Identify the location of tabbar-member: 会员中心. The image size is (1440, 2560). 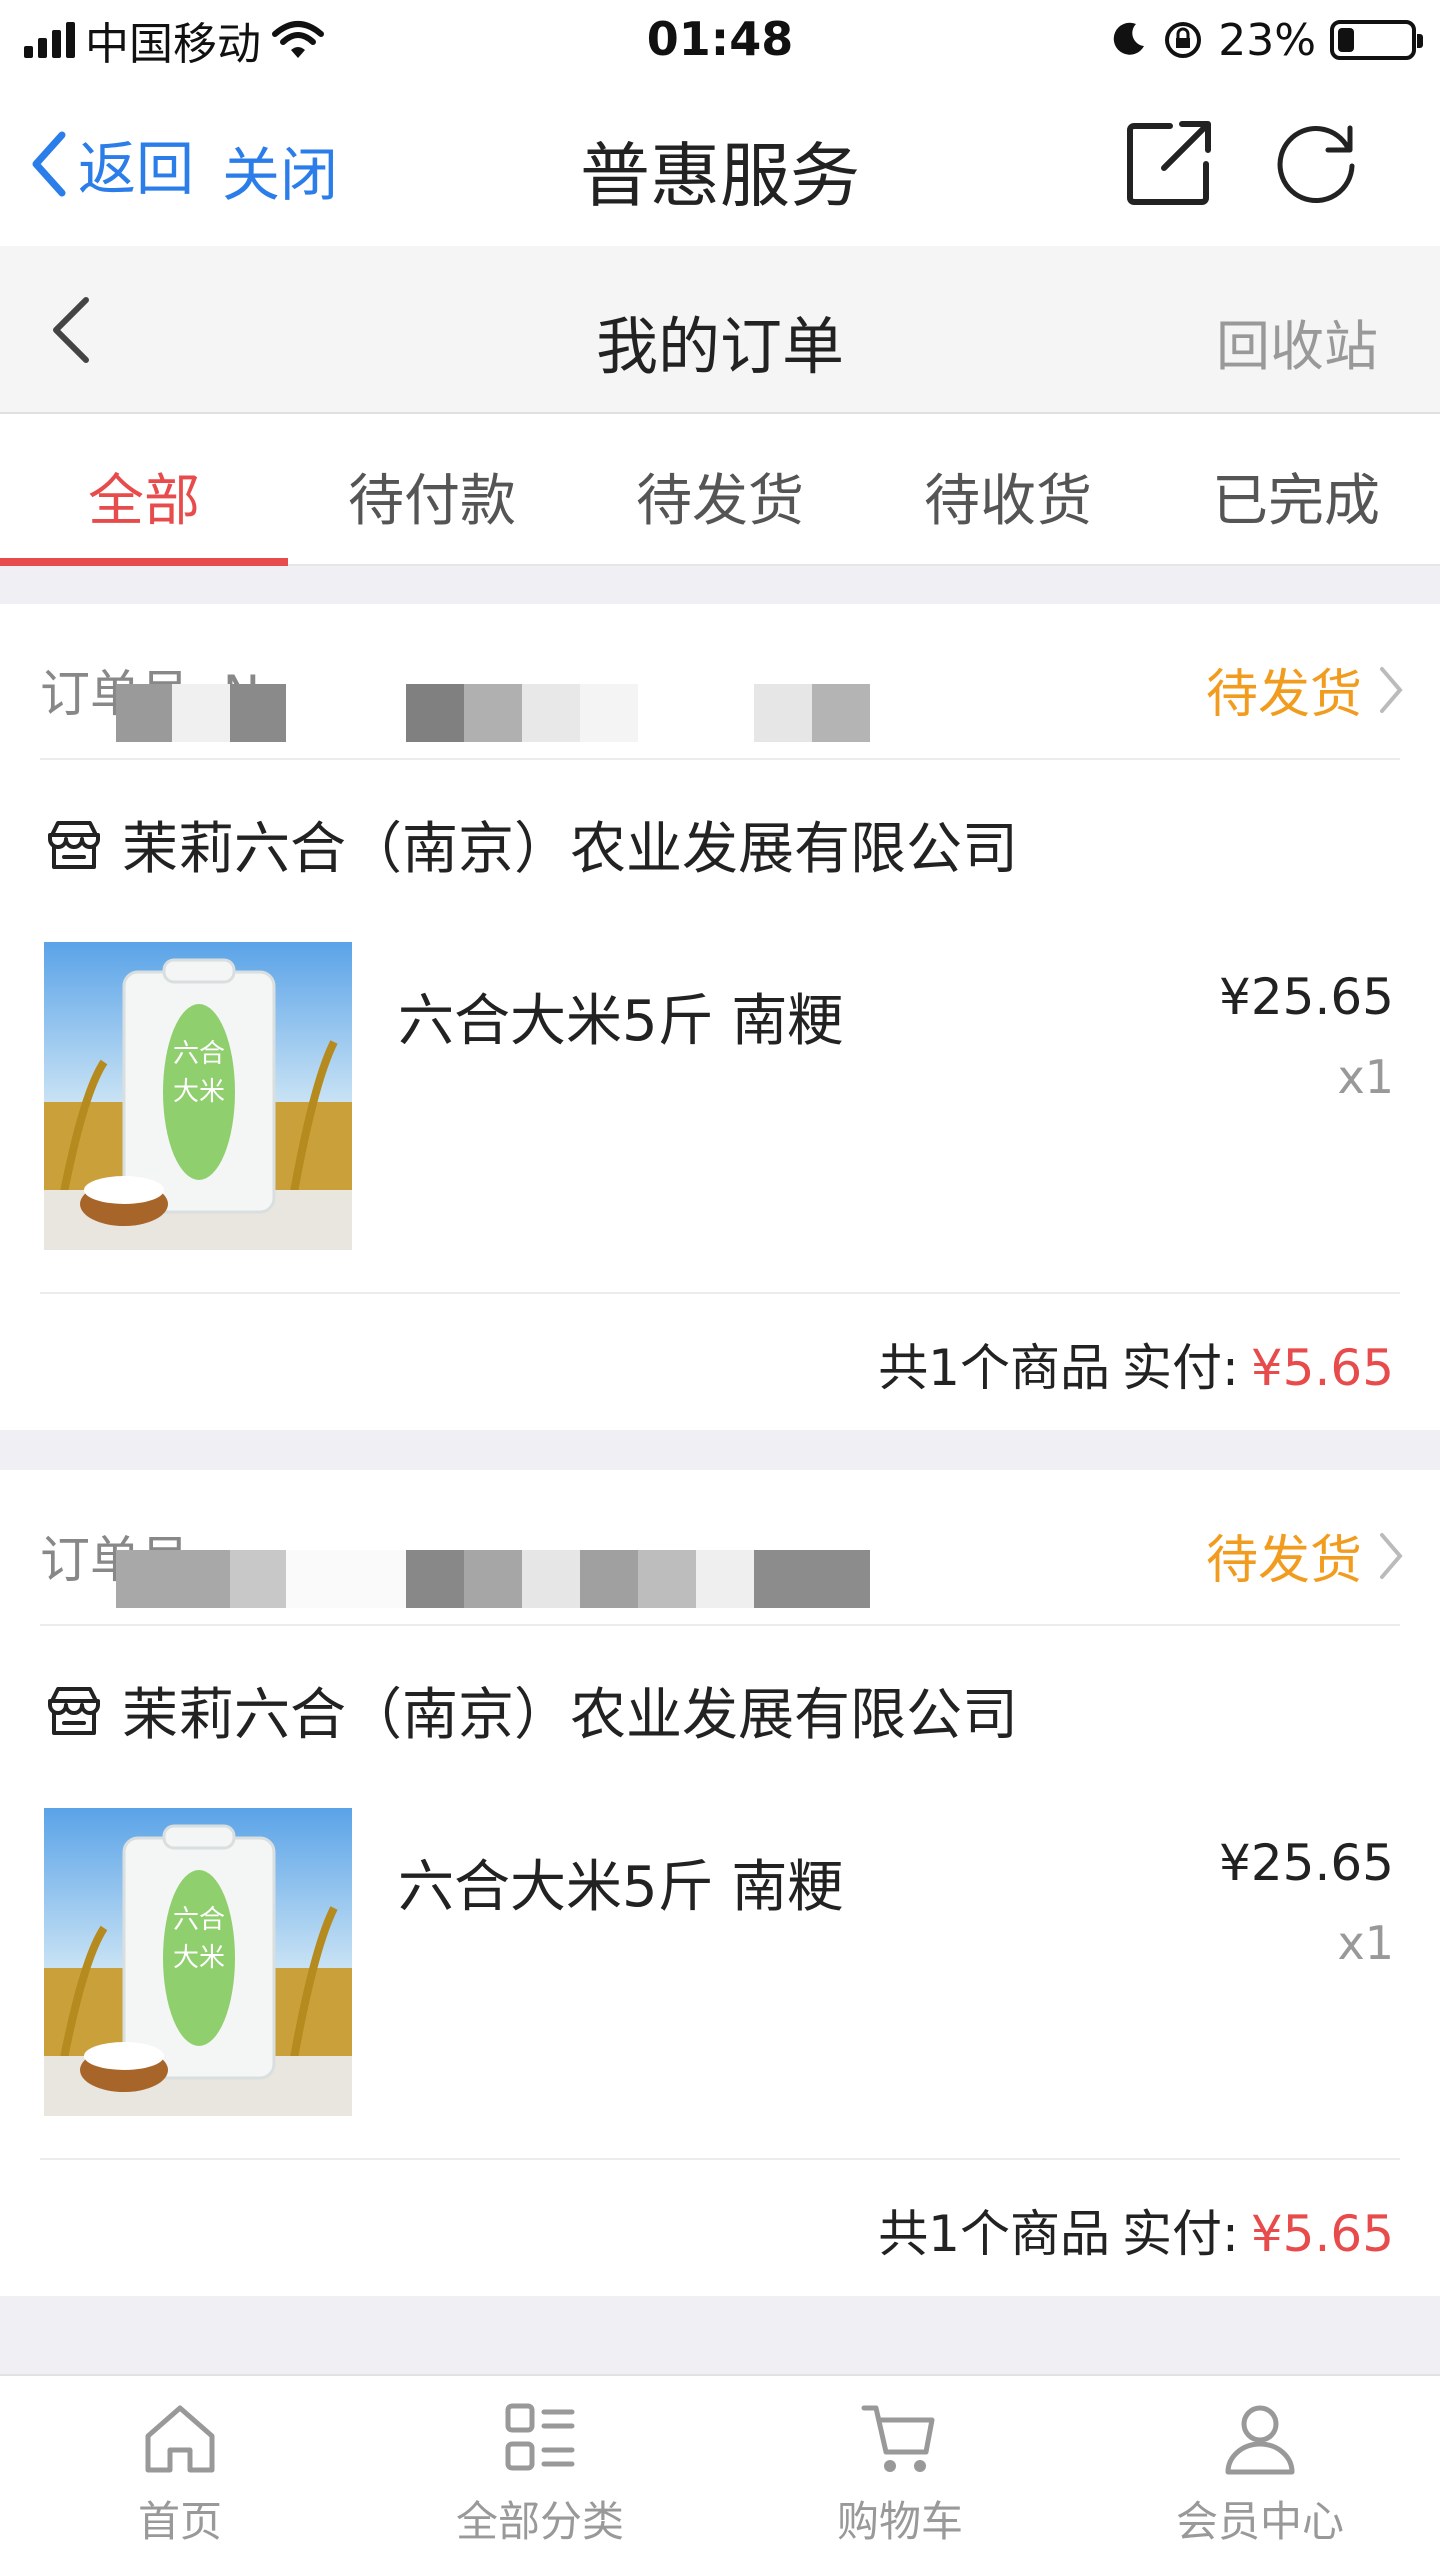
(1260, 2468).